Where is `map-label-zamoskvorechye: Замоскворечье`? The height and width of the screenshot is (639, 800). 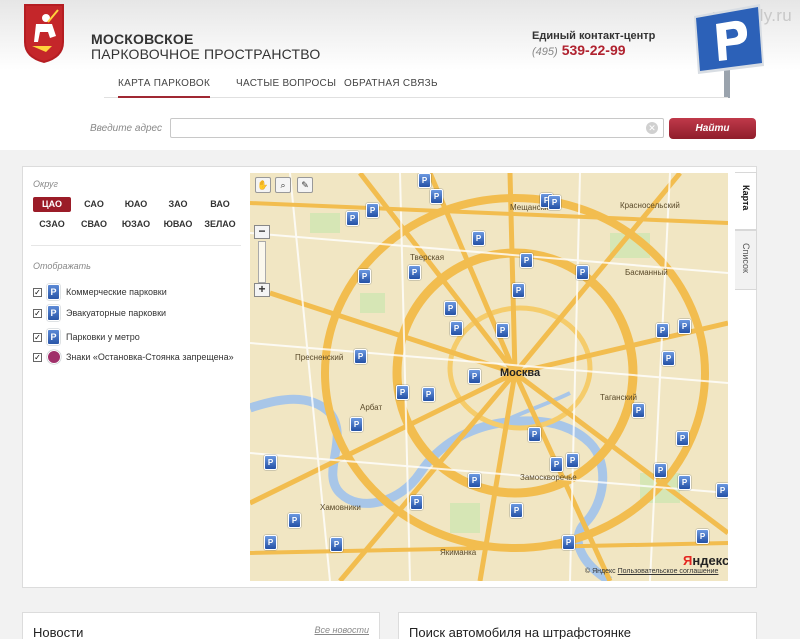 map-label-zamoskvorechye: Замоскворечье is located at coordinates (548, 477).